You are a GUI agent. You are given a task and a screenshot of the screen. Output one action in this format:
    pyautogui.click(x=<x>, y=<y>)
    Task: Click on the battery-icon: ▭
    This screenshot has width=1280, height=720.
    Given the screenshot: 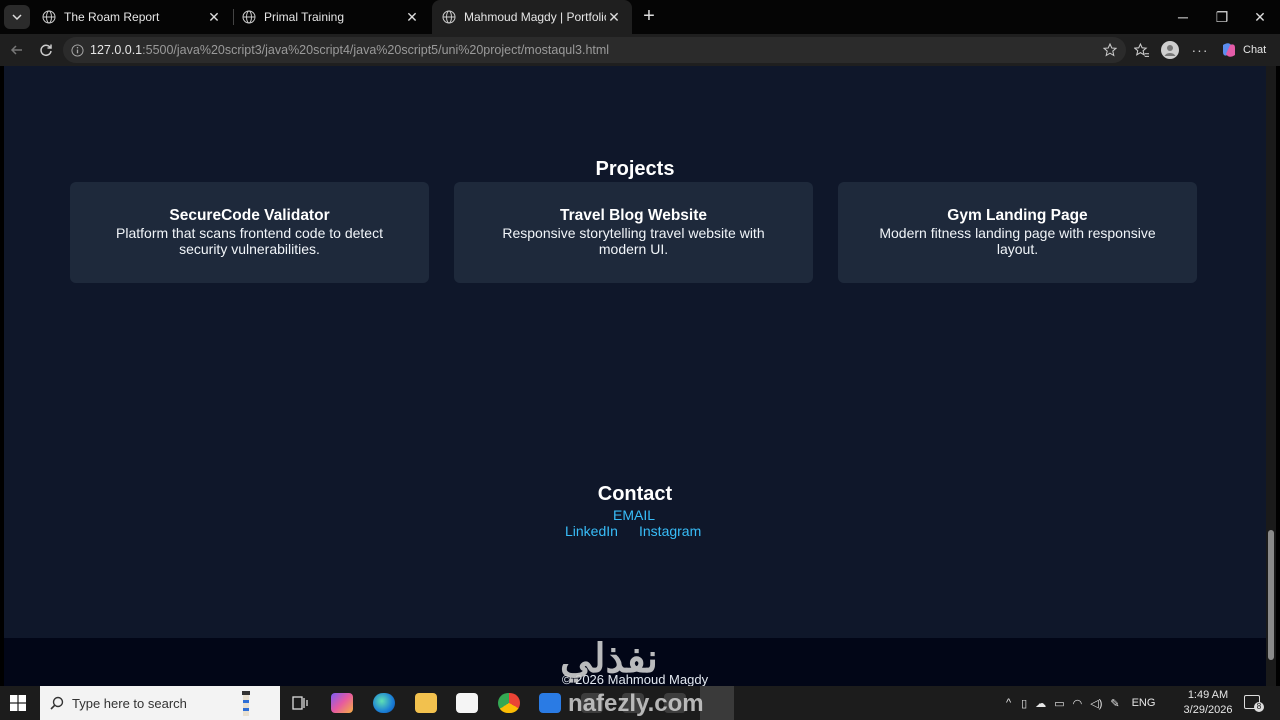 What is the action you would take?
    pyautogui.click(x=1059, y=703)
    